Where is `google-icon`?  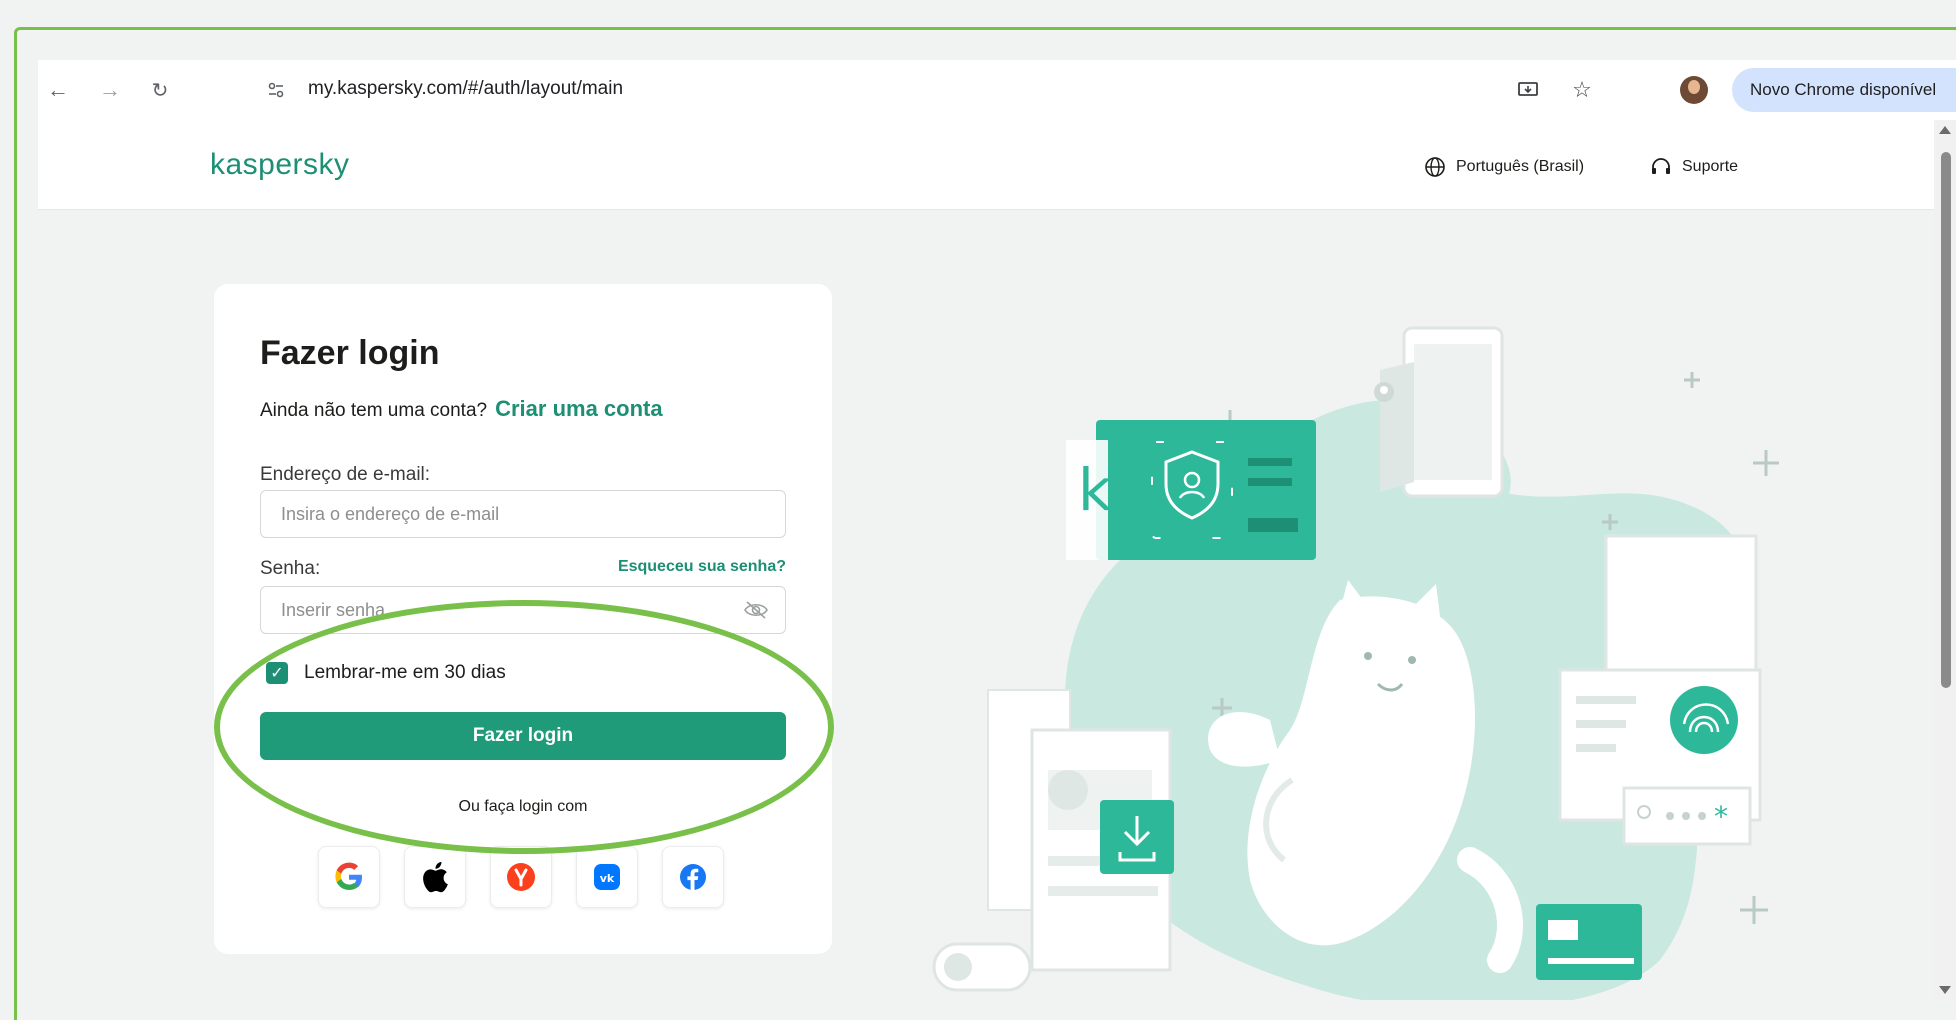
google-icon is located at coordinates (348, 876).